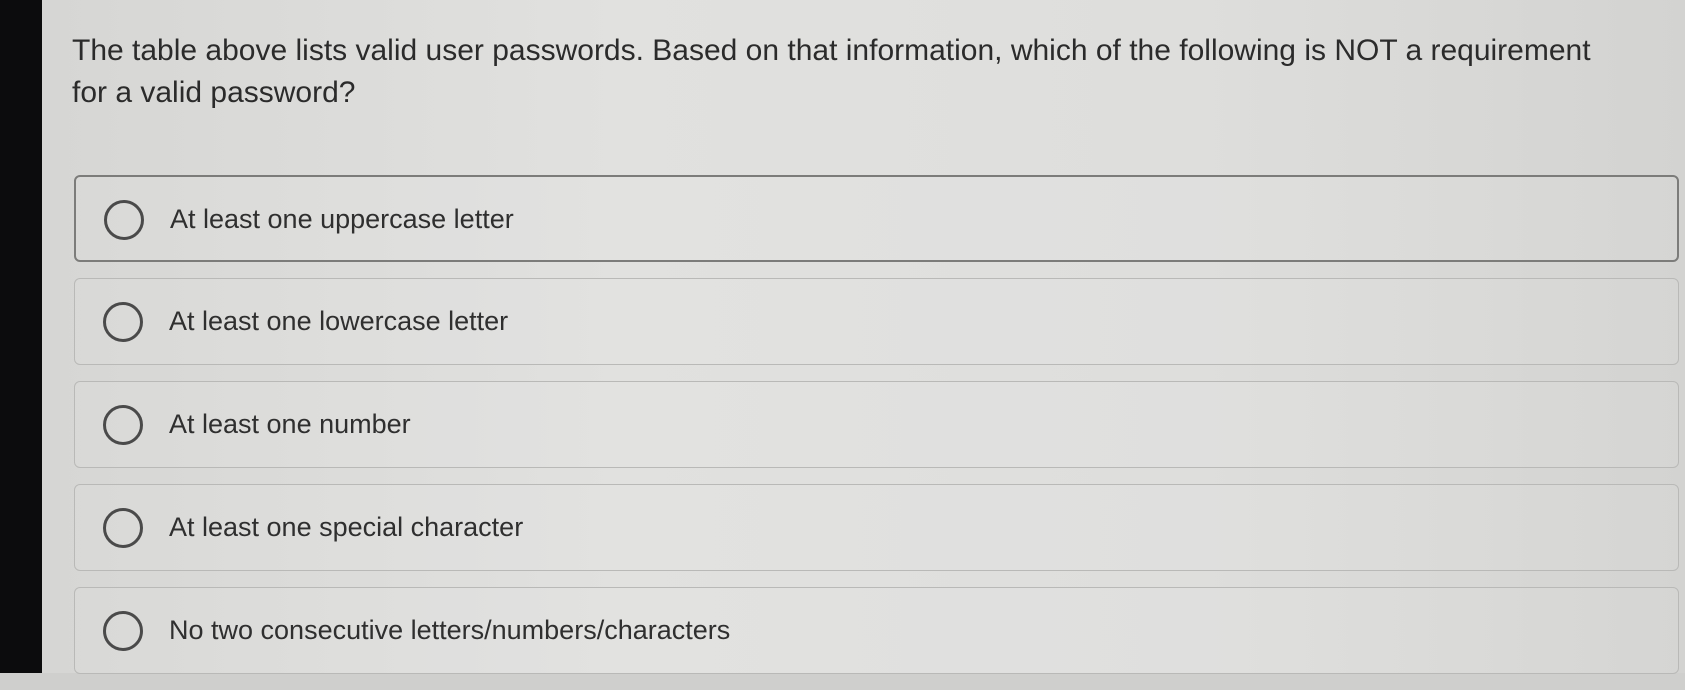 The image size is (1685, 690). Describe the element at coordinates (342, 219) in the screenshot. I see `option-label: At least one uppercase letter` at that location.